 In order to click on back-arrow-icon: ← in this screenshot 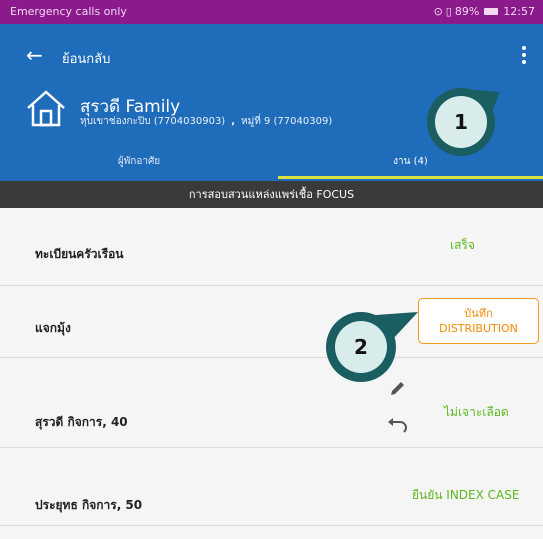, I will do `click(34, 55)`.